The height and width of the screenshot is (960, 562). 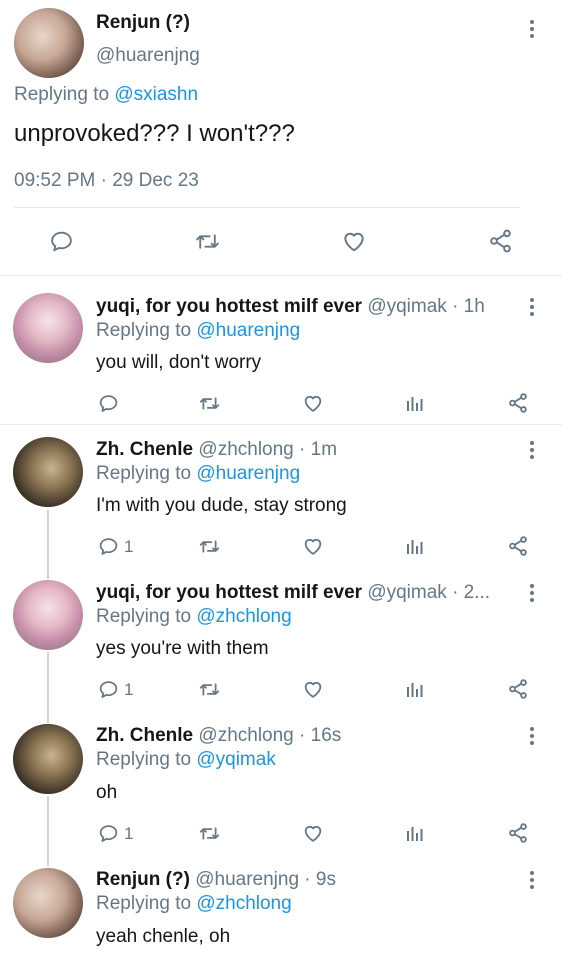 What do you see at coordinates (267, 449) in the screenshot?
I see `author-handle: @zhchlong · 1m` at bounding box center [267, 449].